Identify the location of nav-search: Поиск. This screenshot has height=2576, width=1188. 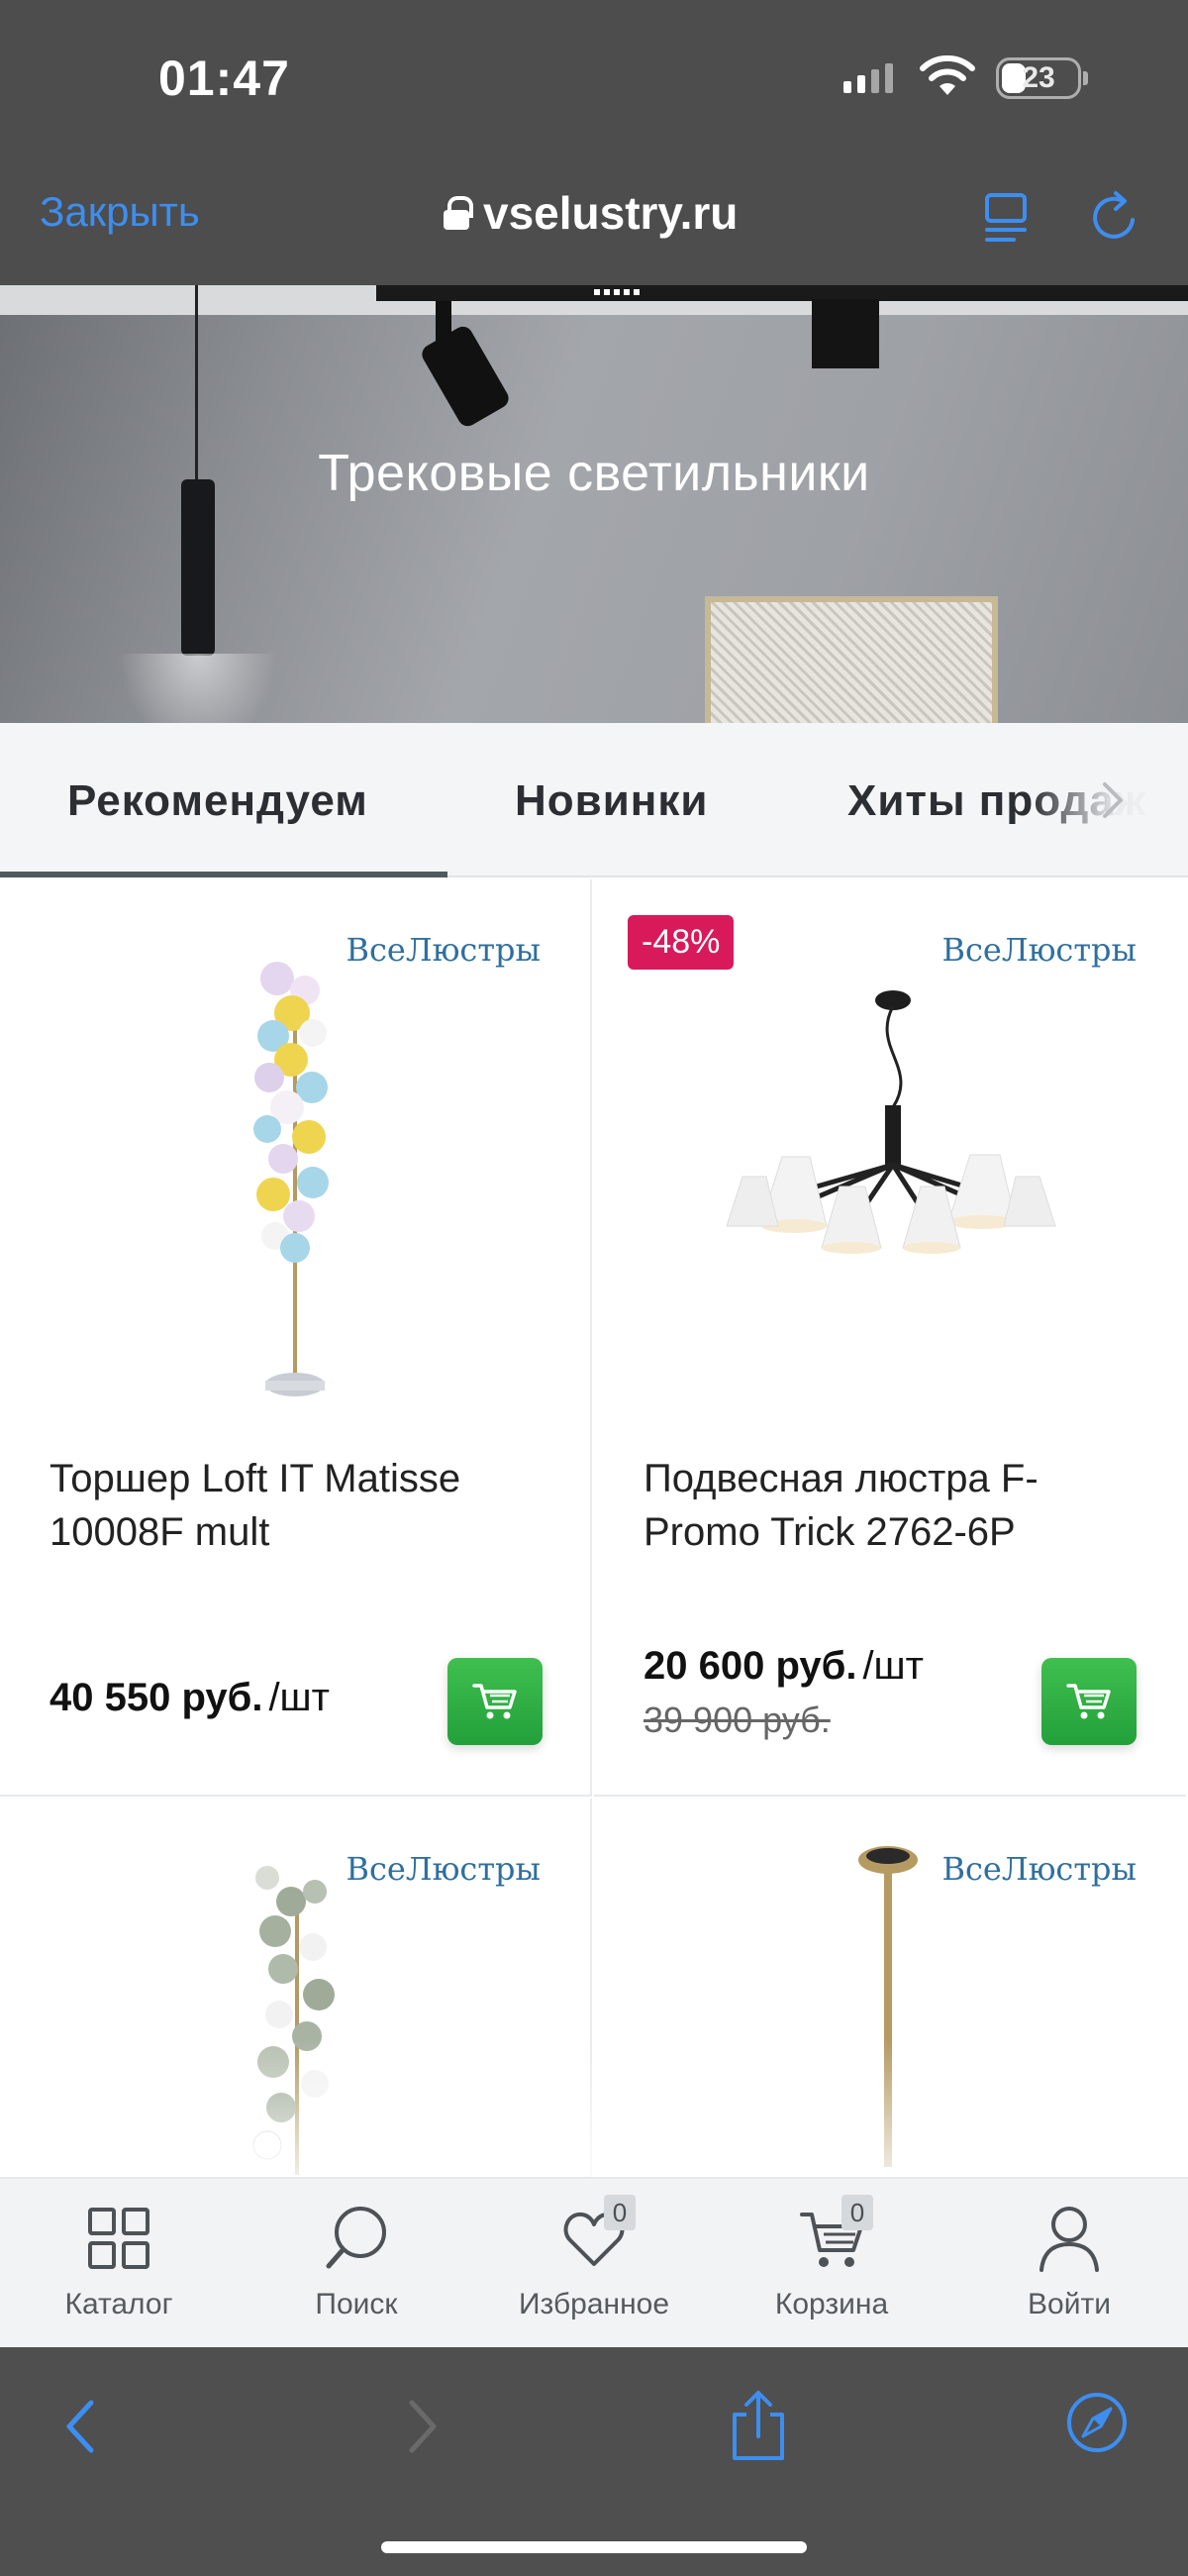
(356, 2264).